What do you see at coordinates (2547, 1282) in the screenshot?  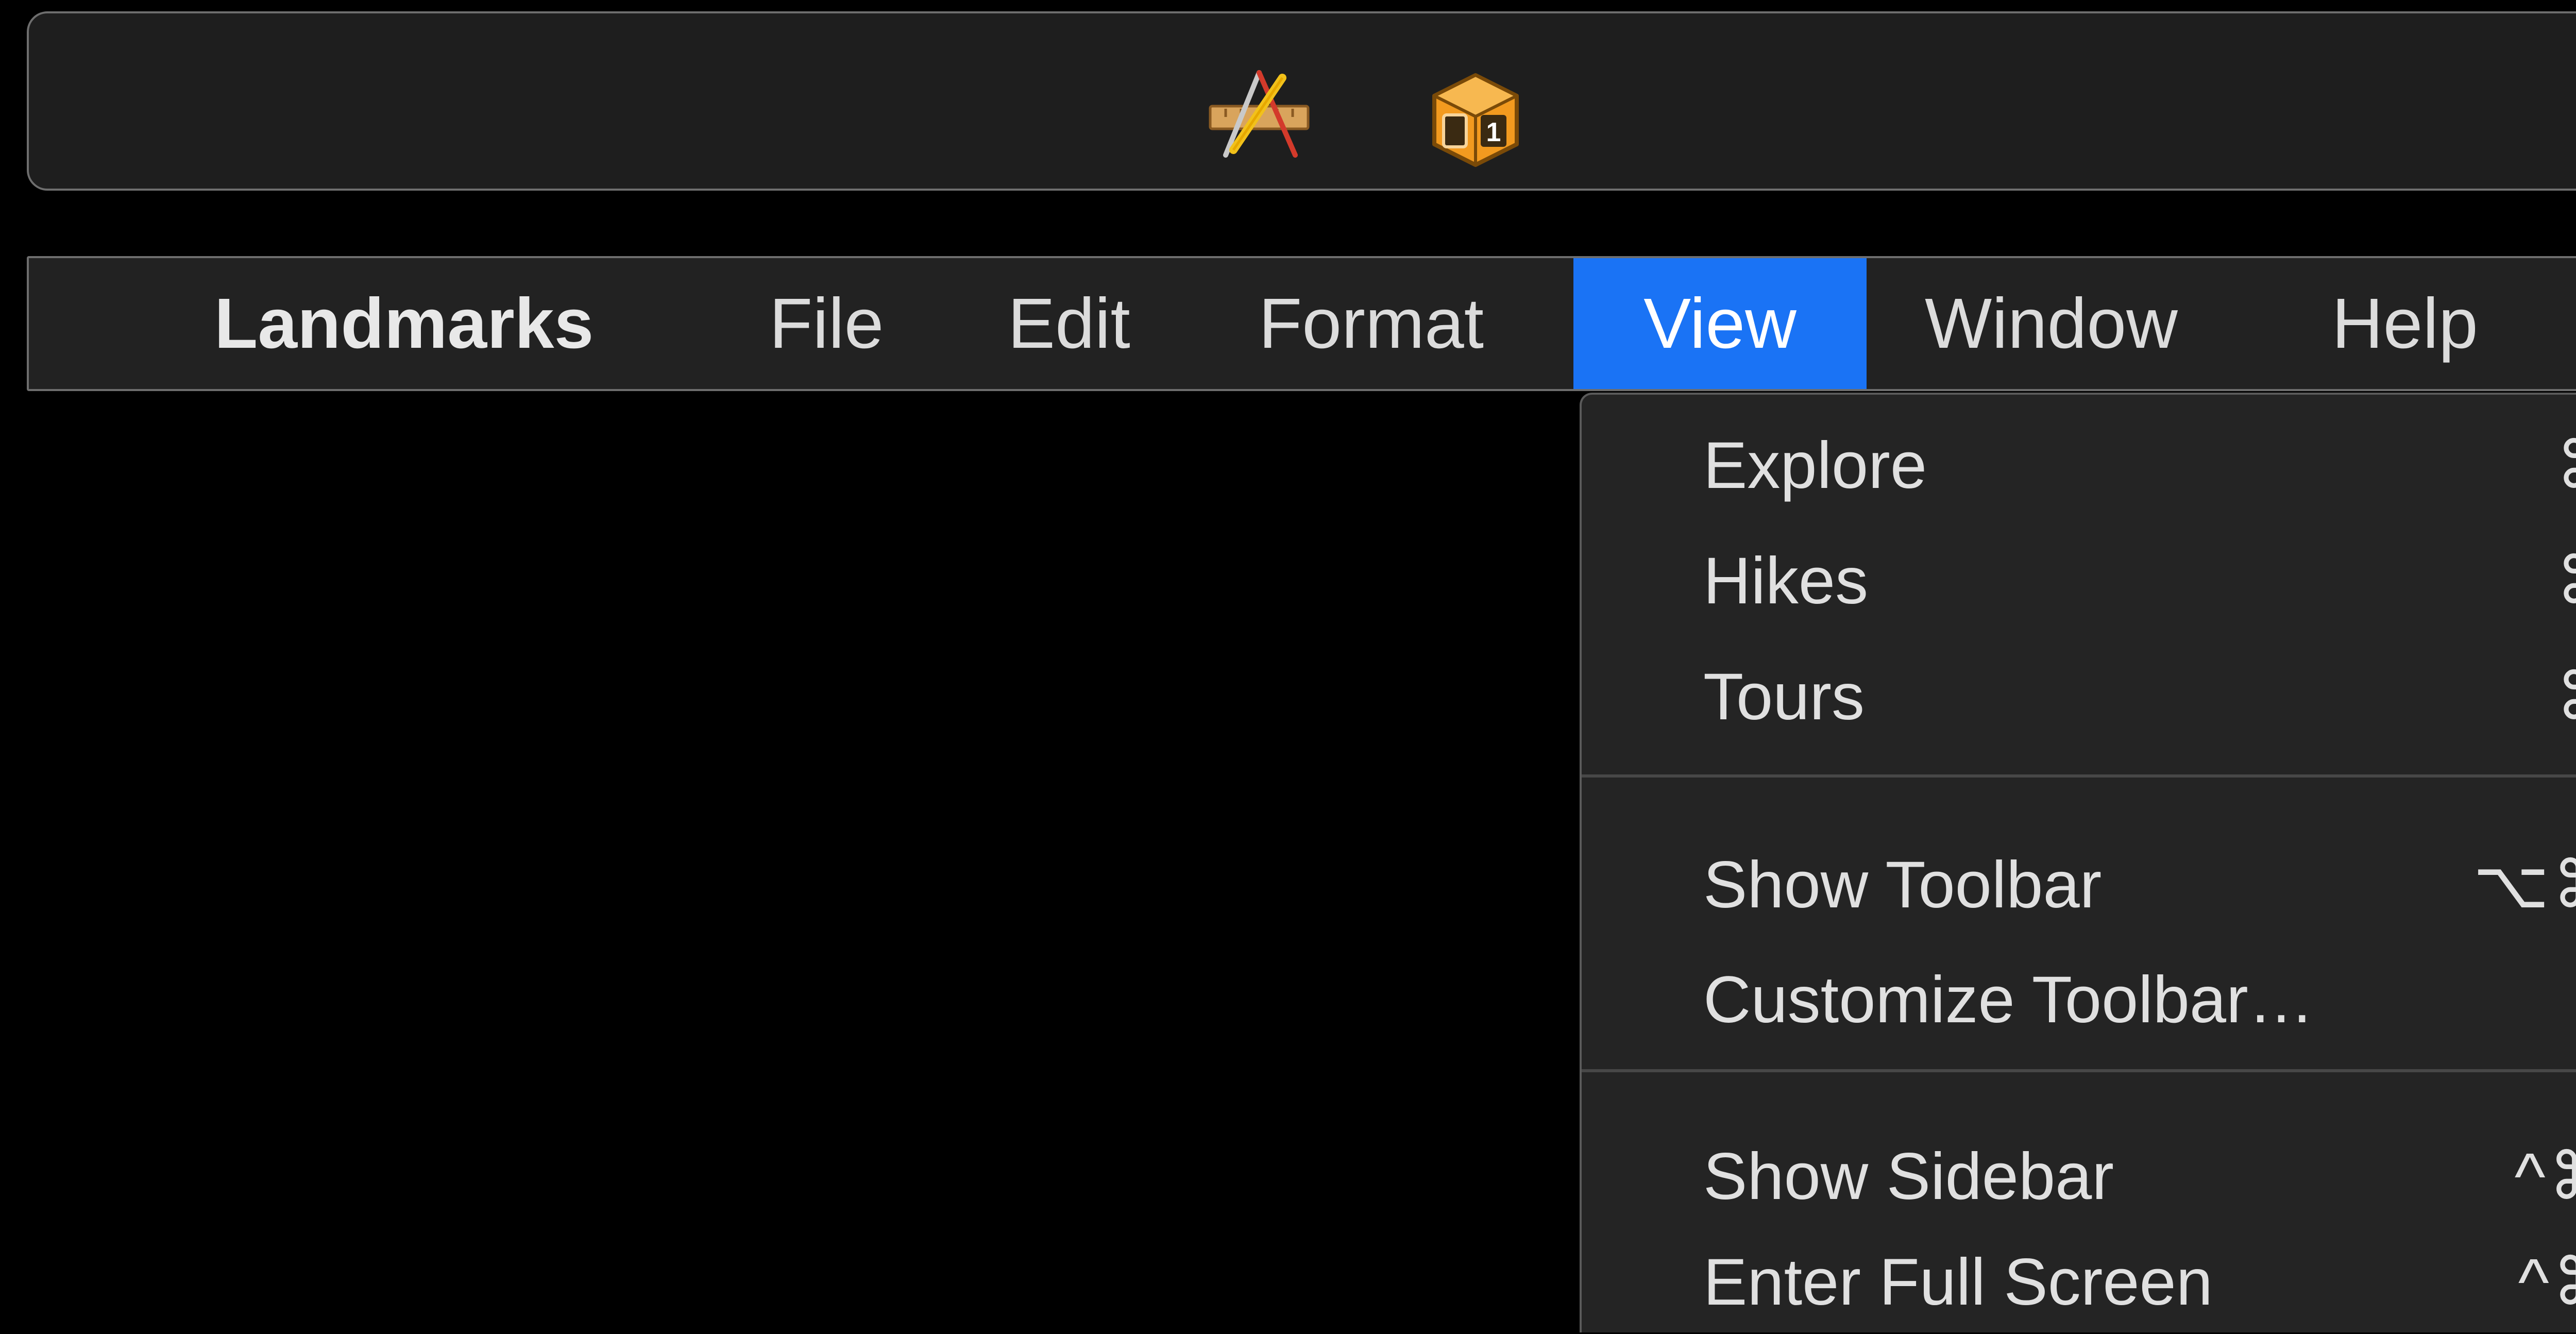 I see `menu-item-shortcut: ^⌘F` at bounding box center [2547, 1282].